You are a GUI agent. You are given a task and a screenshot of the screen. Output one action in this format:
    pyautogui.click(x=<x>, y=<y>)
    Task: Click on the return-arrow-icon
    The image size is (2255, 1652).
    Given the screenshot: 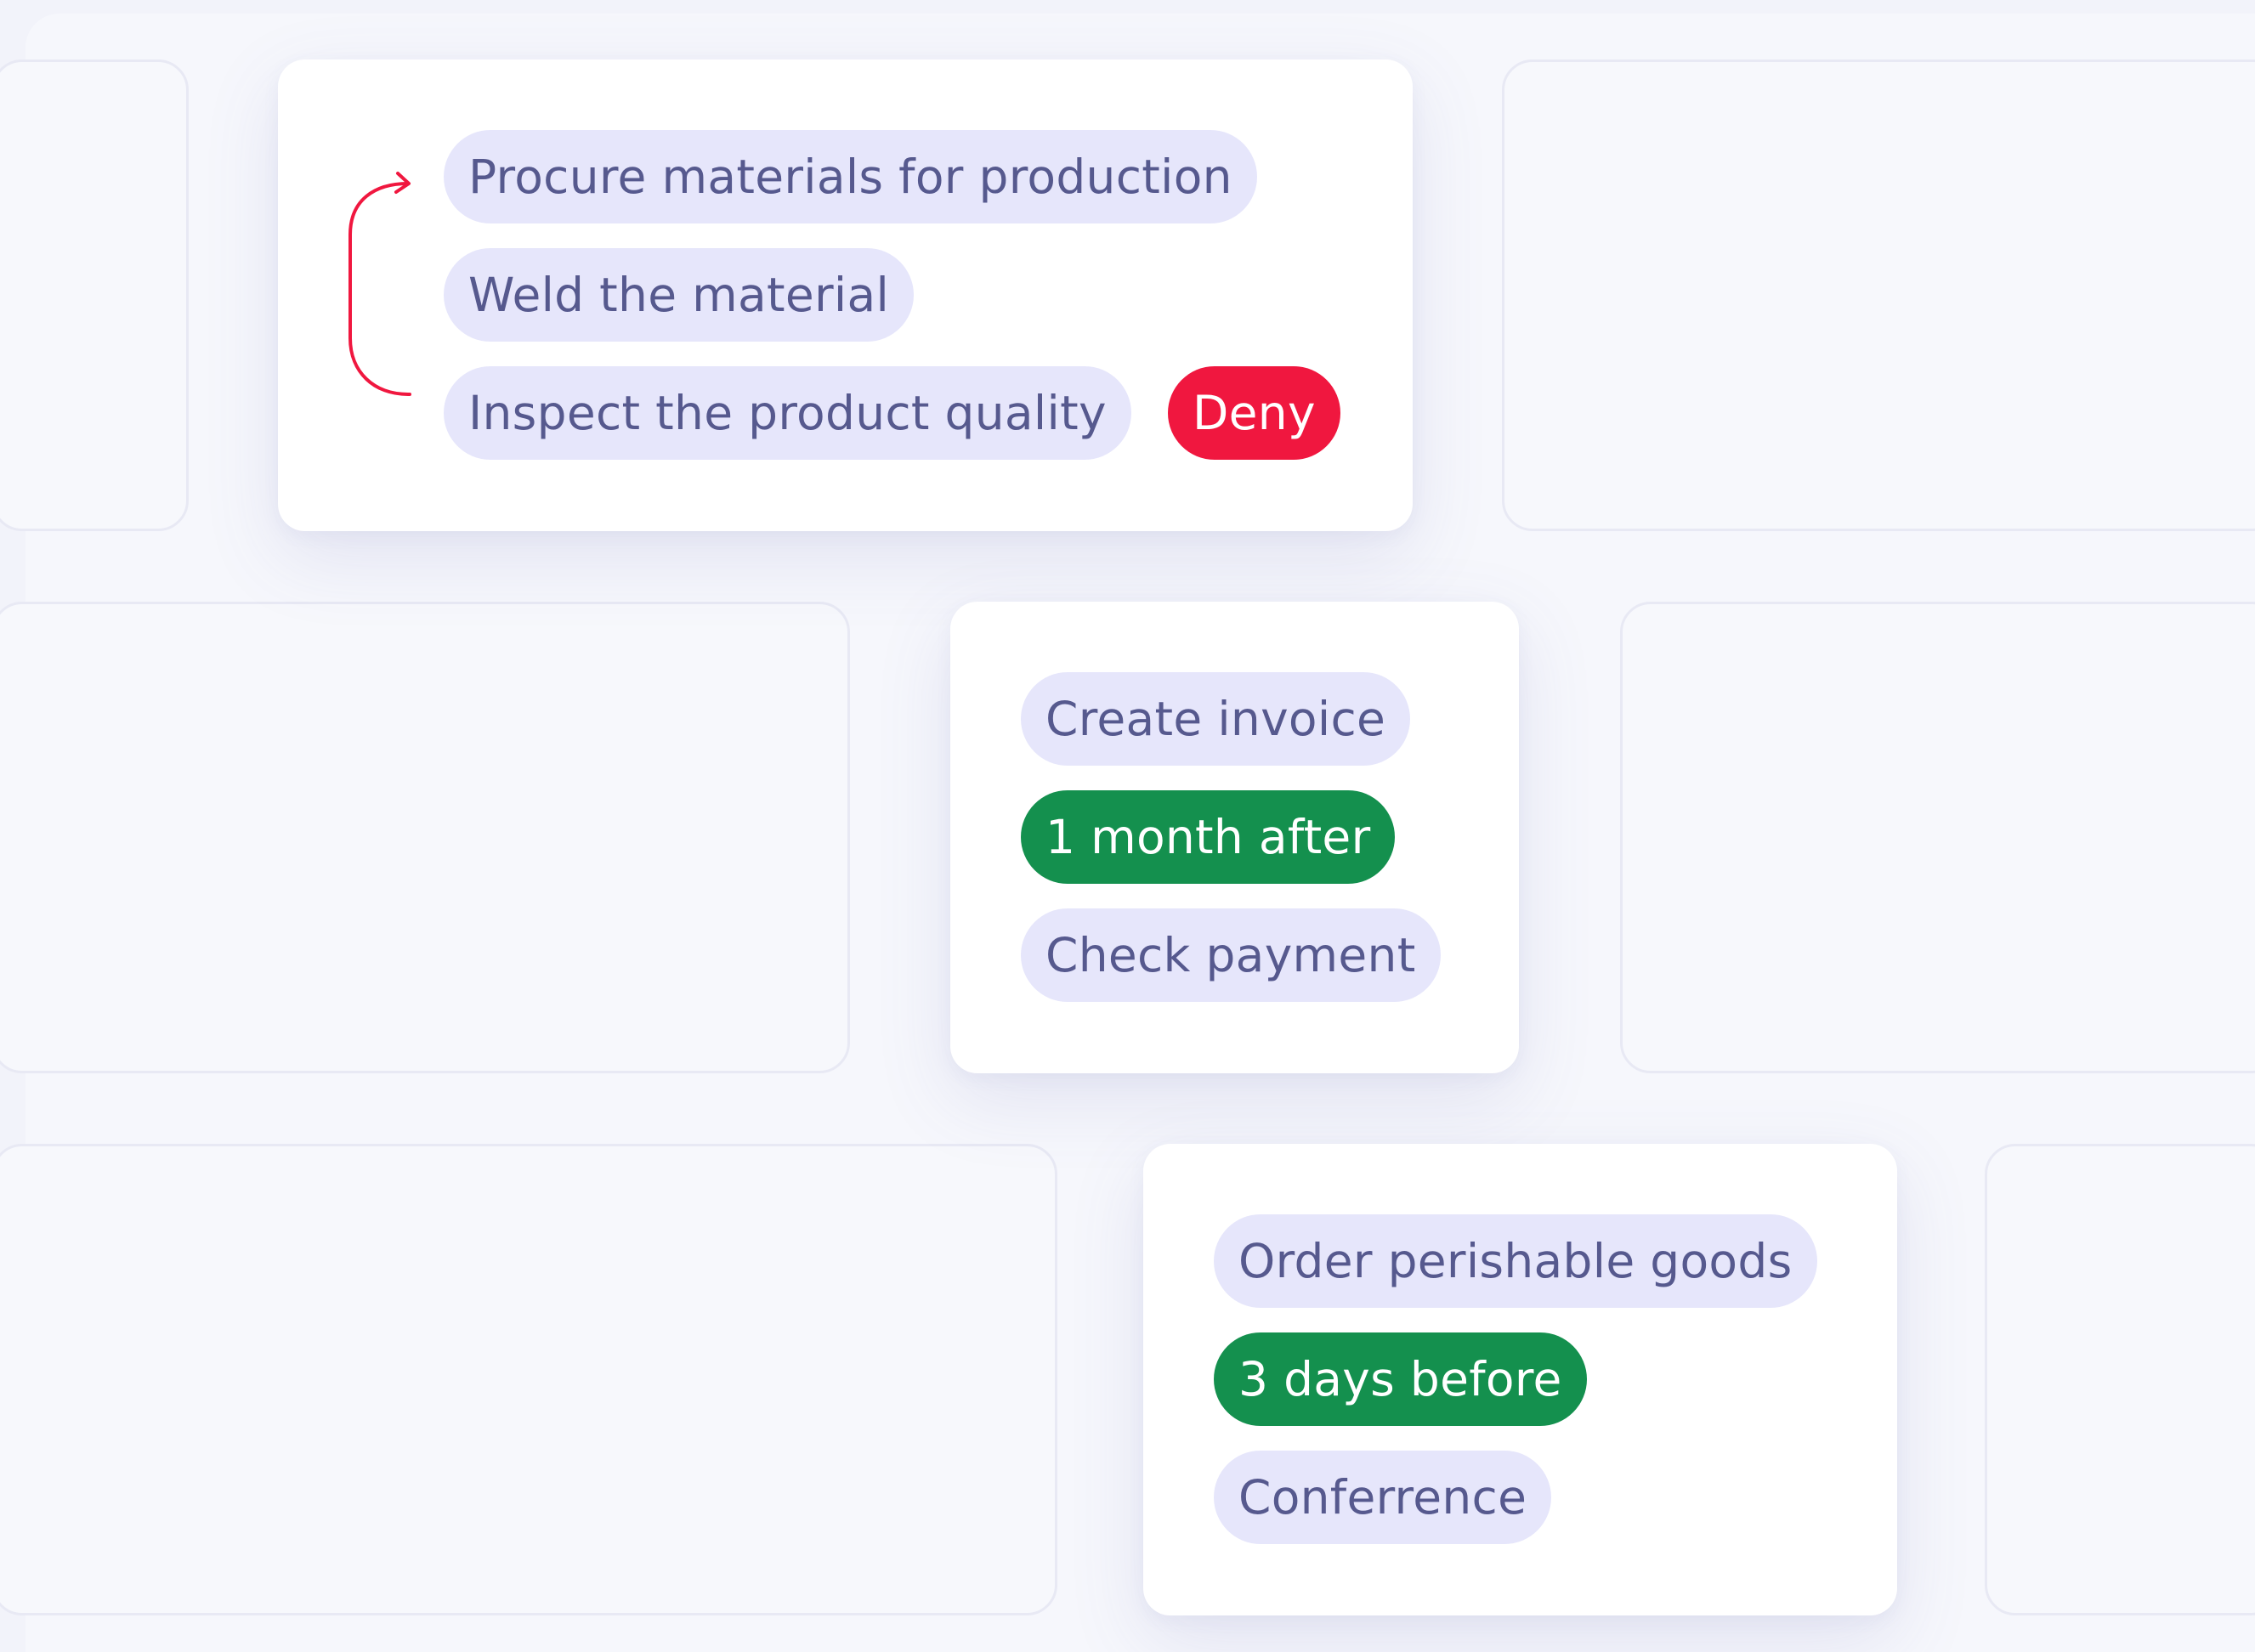 What is the action you would take?
    pyautogui.click(x=379, y=284)
    